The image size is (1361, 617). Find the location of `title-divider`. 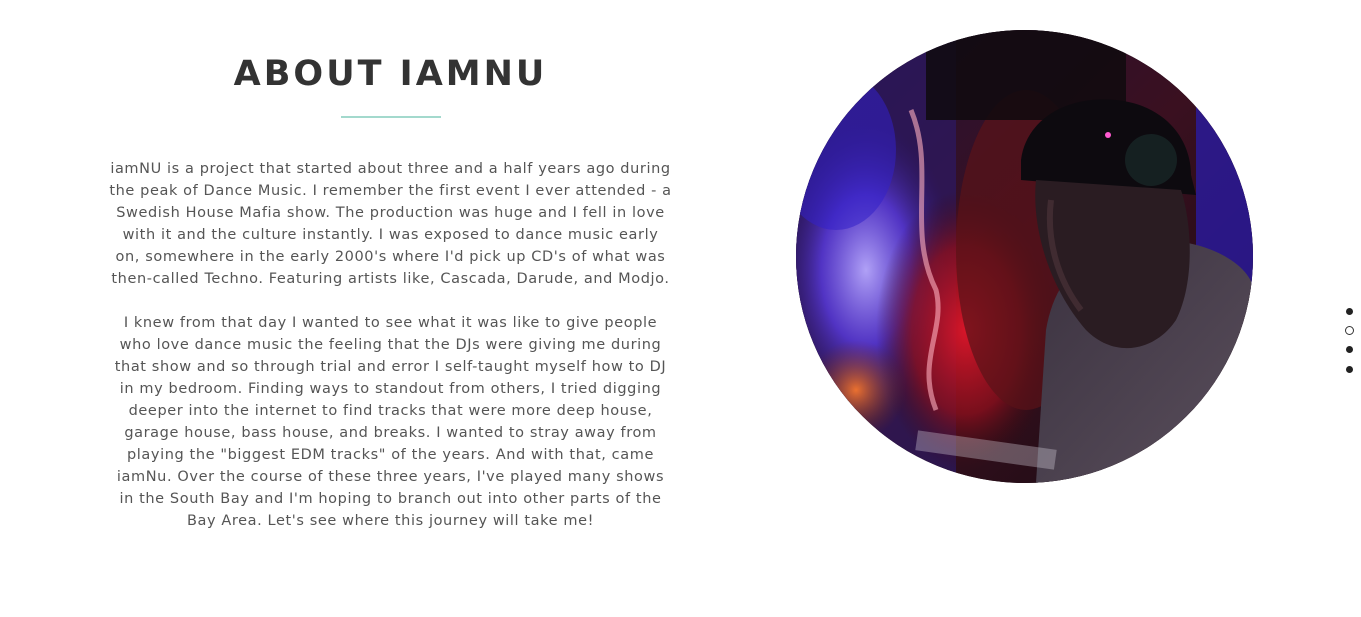

title-divider is located at coordinates (390, 117).